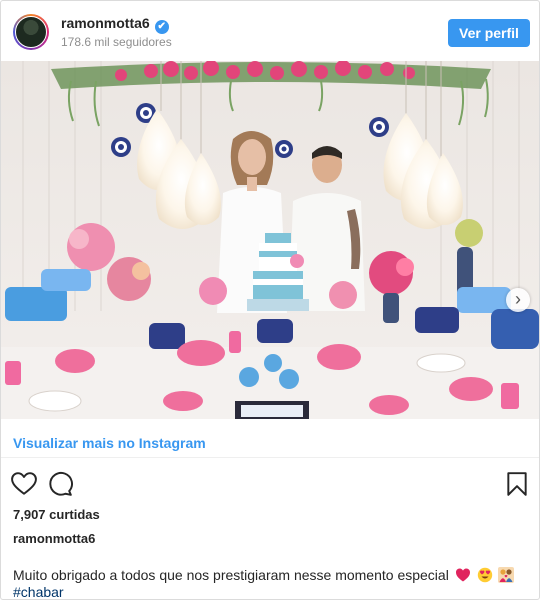  What do you see at coordinates (489, 33) in the screenshot?
I see `view-profile-button: Ver perfil` at bounding box center [489, 33].